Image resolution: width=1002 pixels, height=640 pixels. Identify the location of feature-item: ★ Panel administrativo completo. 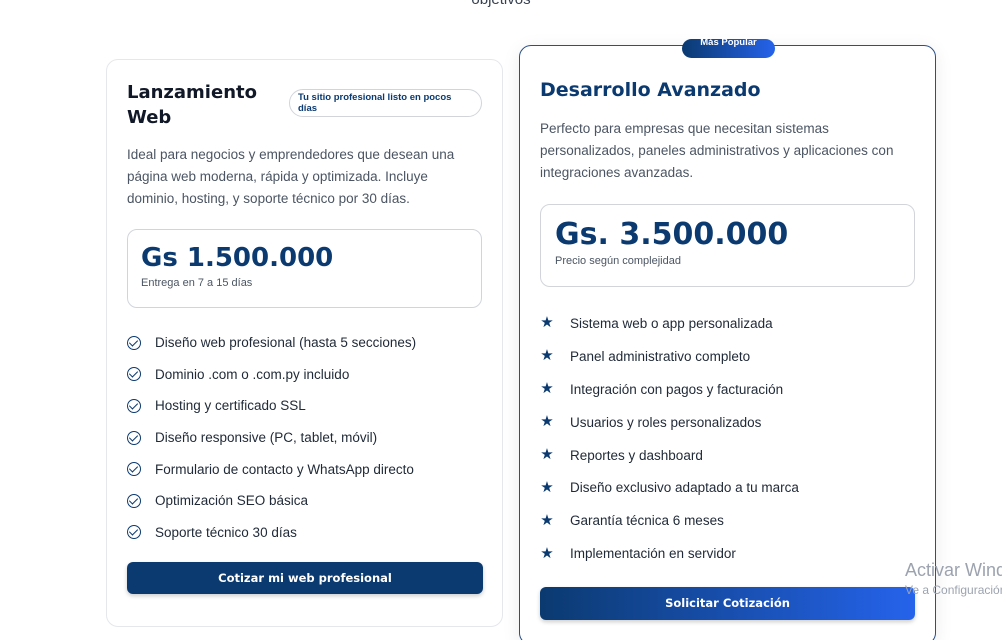
(727, 356).